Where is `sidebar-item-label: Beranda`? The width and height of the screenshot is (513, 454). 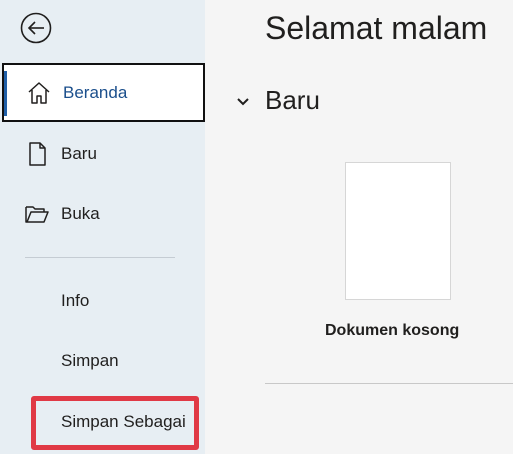 sidebar-item-label: Beranda is located at coordinates (95, 92).